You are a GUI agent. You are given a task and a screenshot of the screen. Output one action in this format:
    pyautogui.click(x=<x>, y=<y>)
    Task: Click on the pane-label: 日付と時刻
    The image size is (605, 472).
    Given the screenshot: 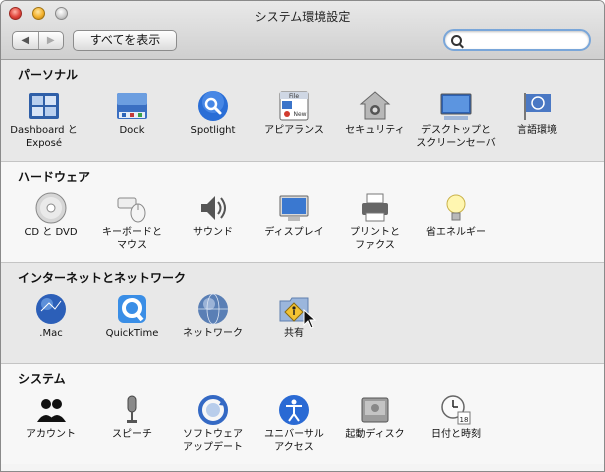 What is the action you would take?
    pyautogui.click(x=456, y=434)
    